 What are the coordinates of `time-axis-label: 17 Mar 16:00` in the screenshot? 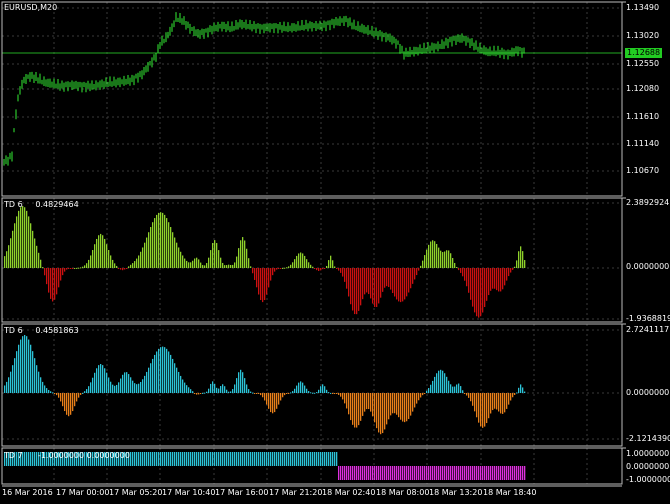 It's located at (242, 492).